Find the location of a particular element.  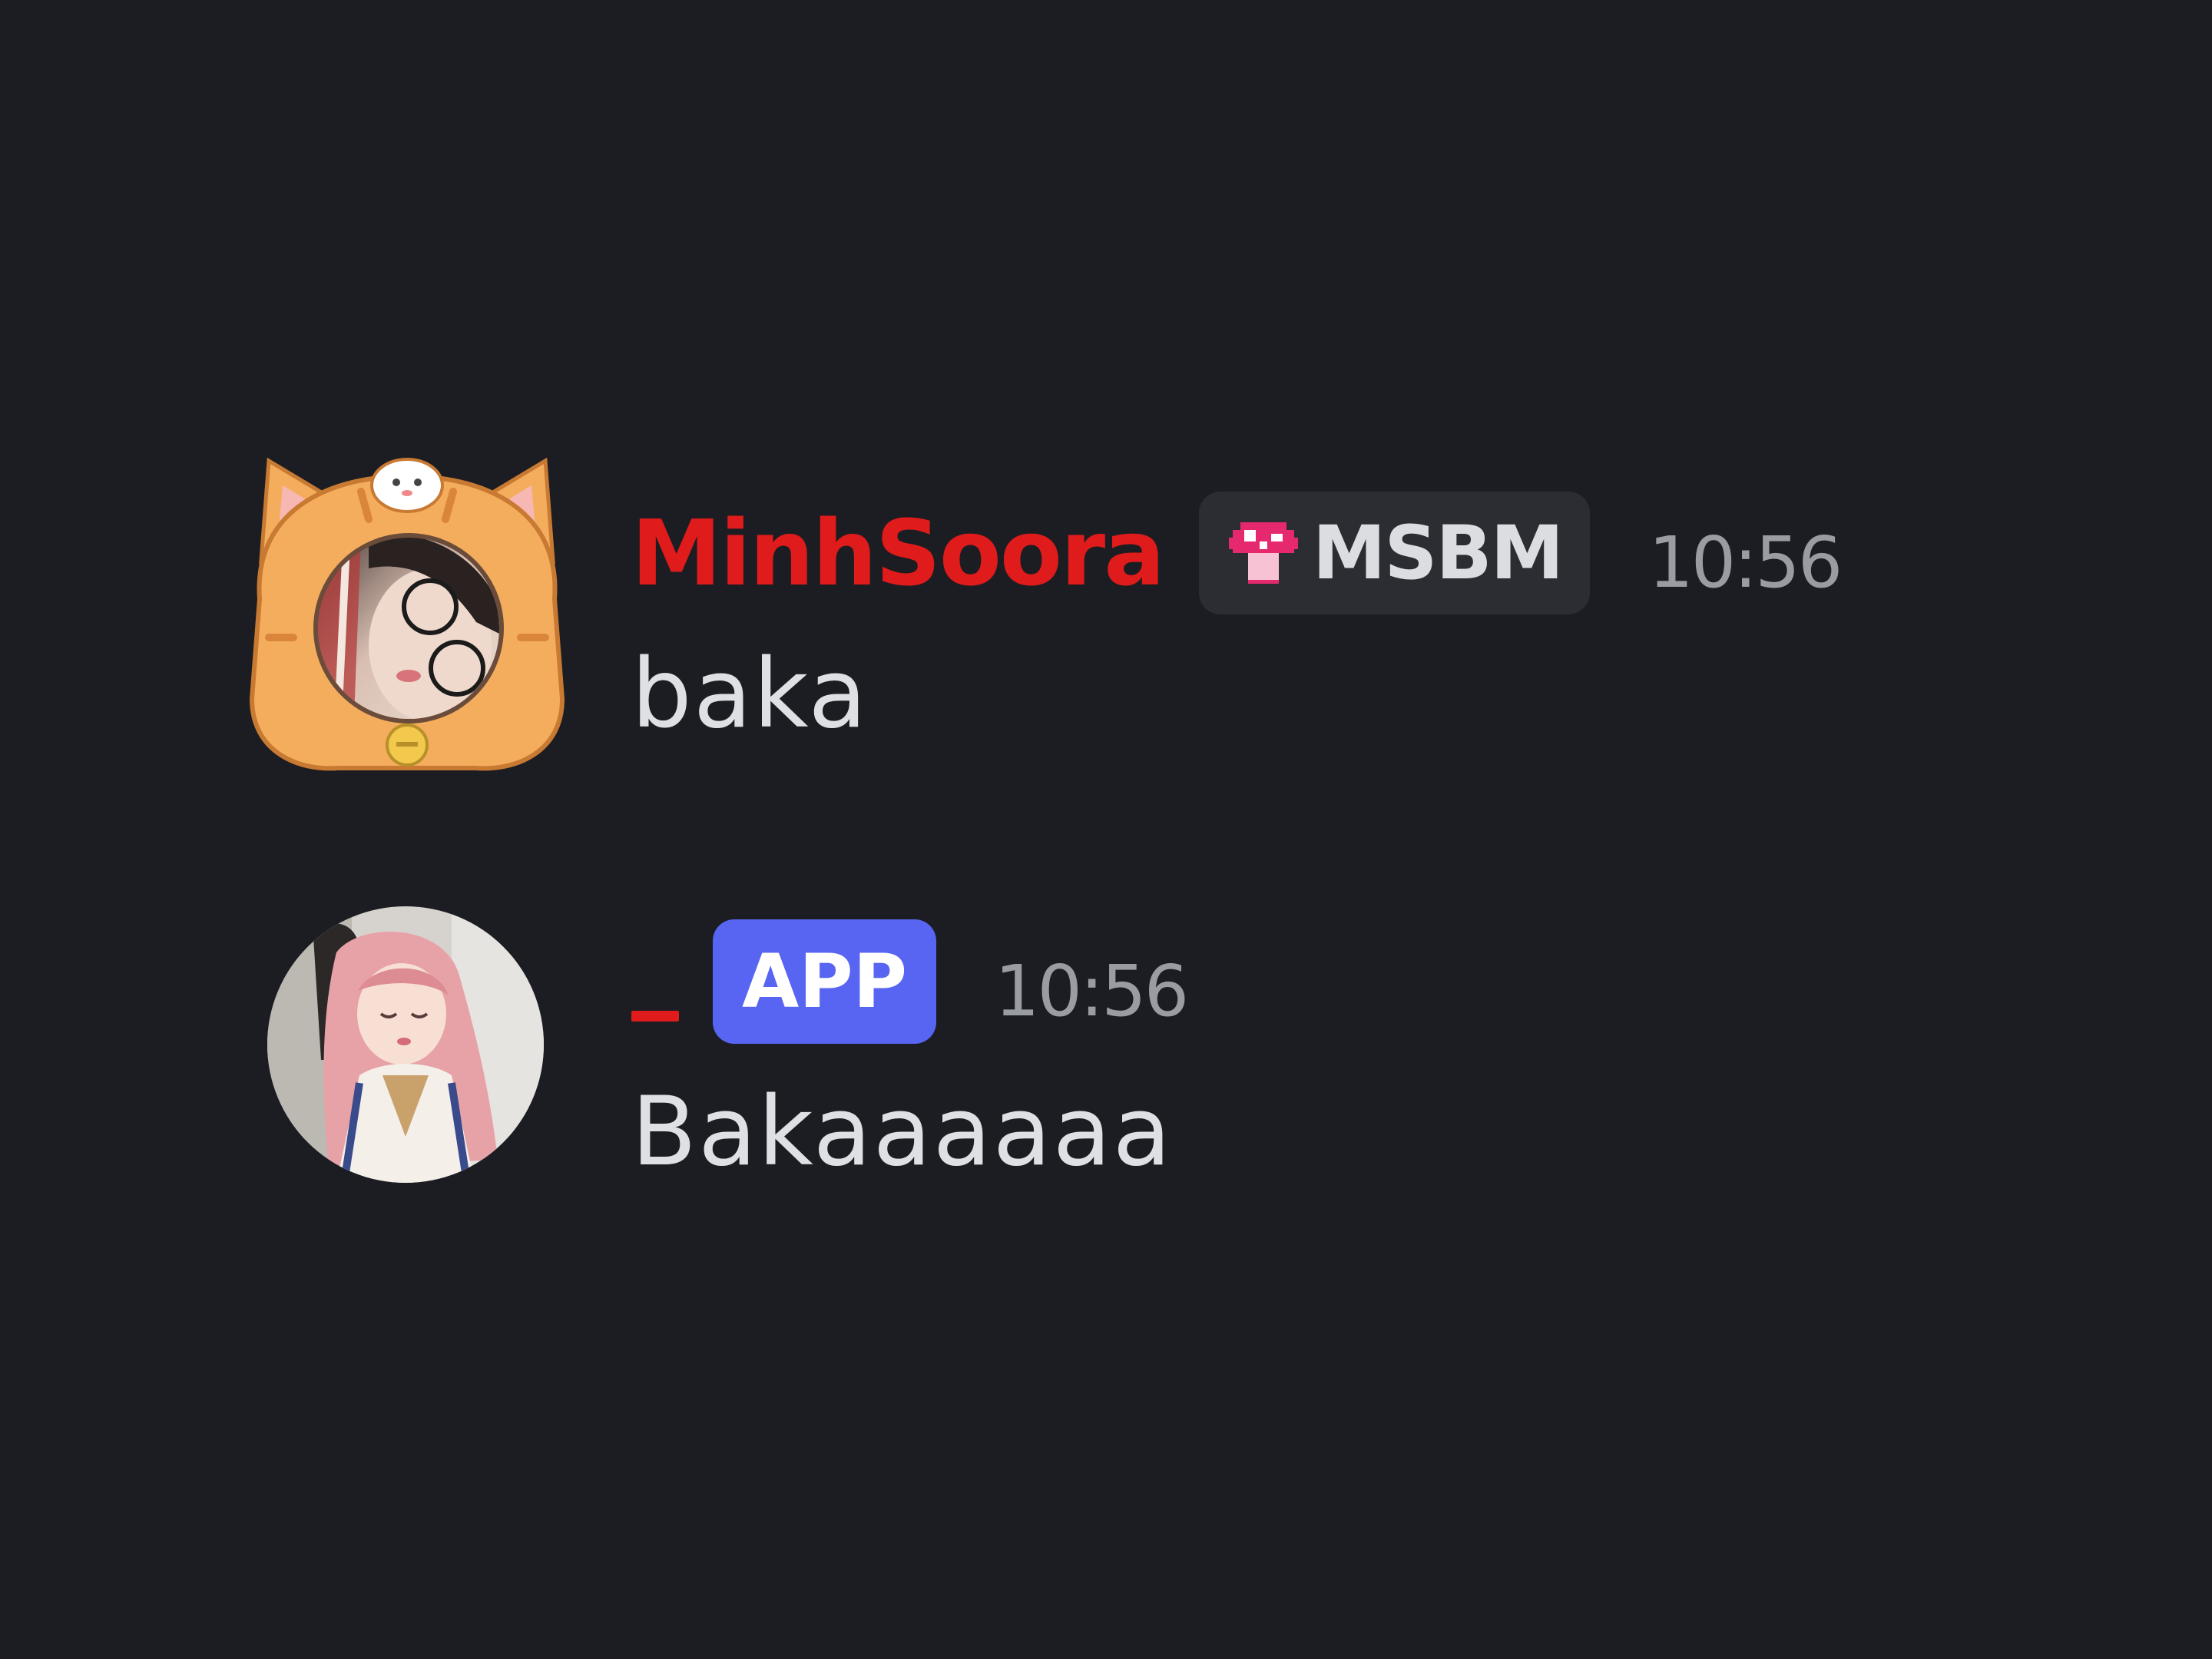

server-tag-label: MSBM is located at coordinates (1438, 553).